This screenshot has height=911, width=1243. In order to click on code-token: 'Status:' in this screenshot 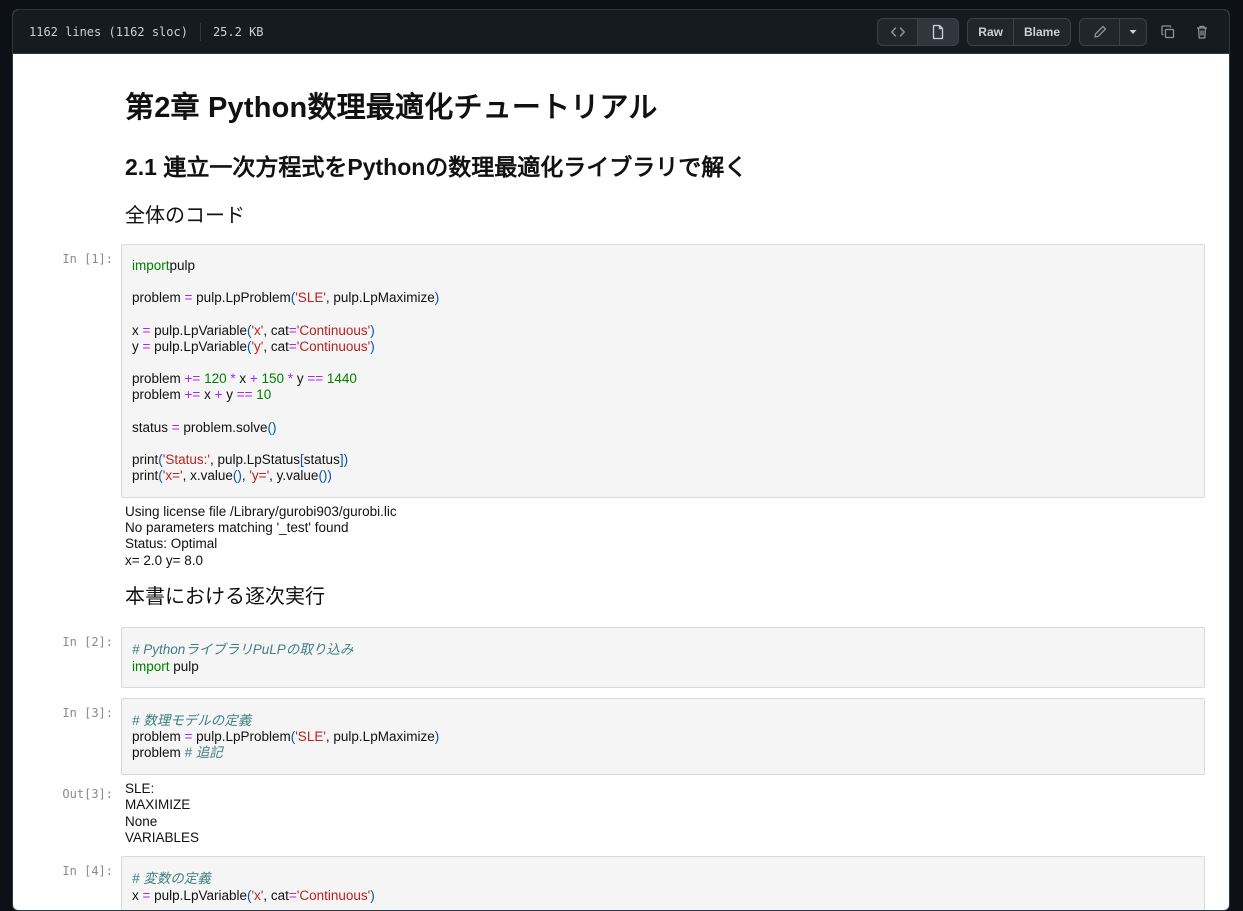, I will do `click(186, 460)`.